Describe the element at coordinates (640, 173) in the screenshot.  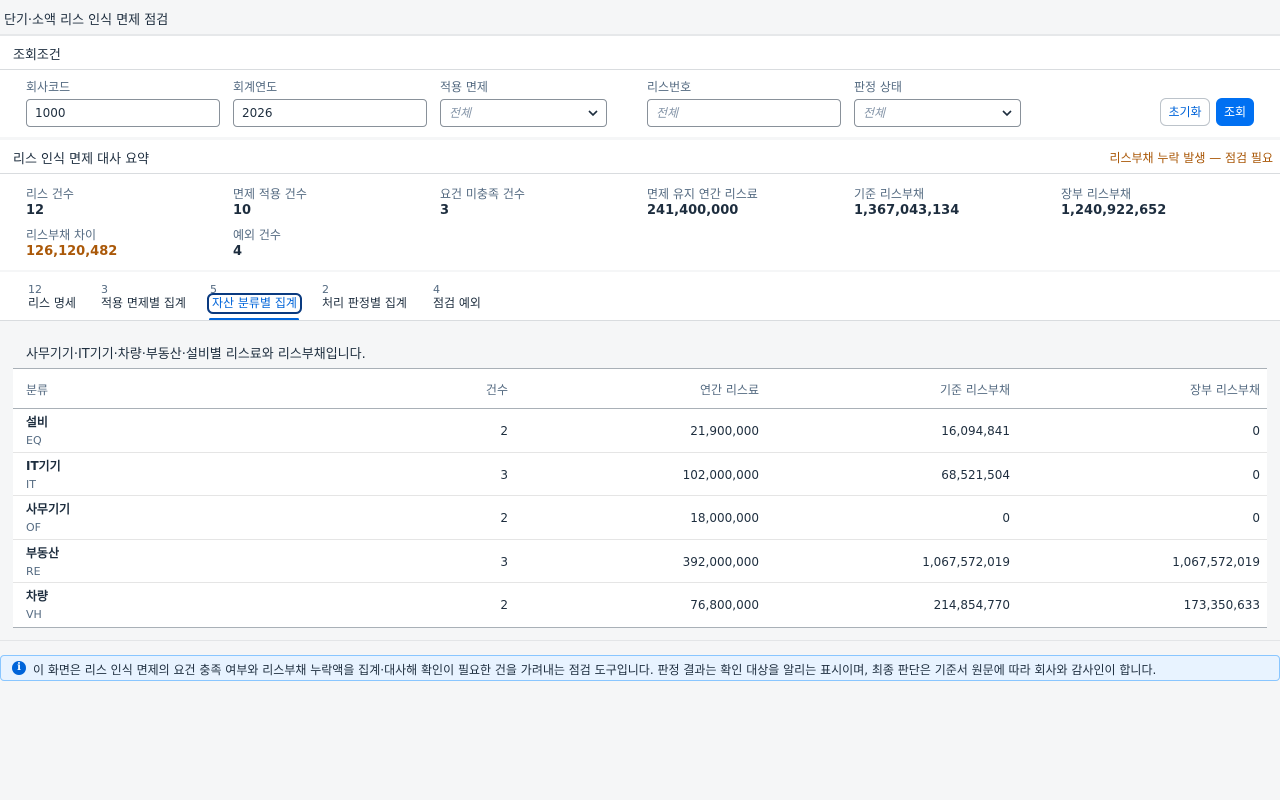
I see `summary-divider` at that location.